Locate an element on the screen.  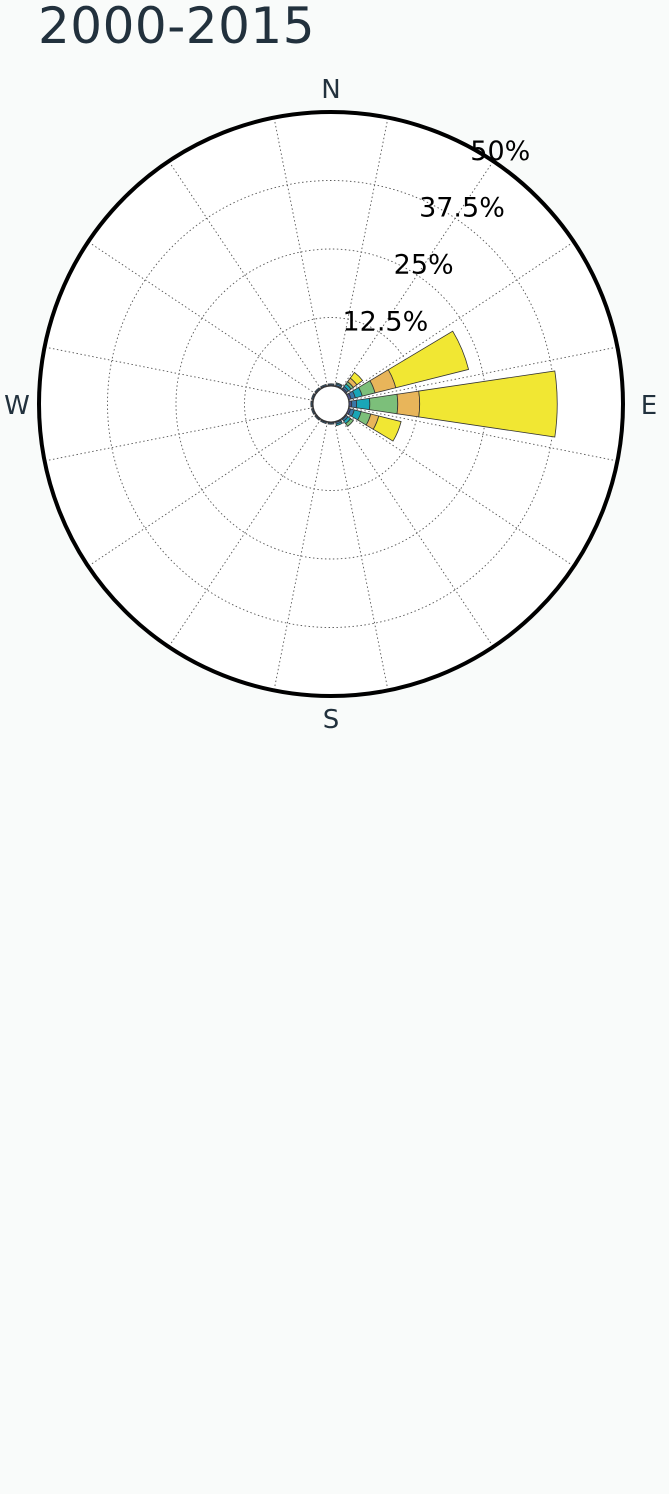
center-calm-circle is located at coordinates (331, 404).